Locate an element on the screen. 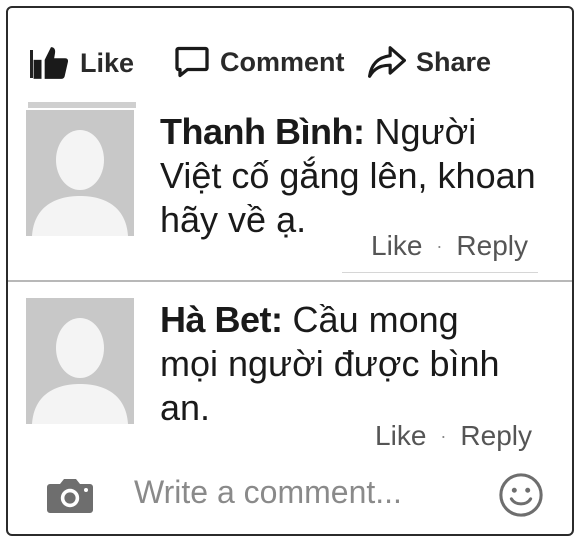 The width and height of the screenshot is (582, 544). like-button: Like is located at coordinates (83, 63).